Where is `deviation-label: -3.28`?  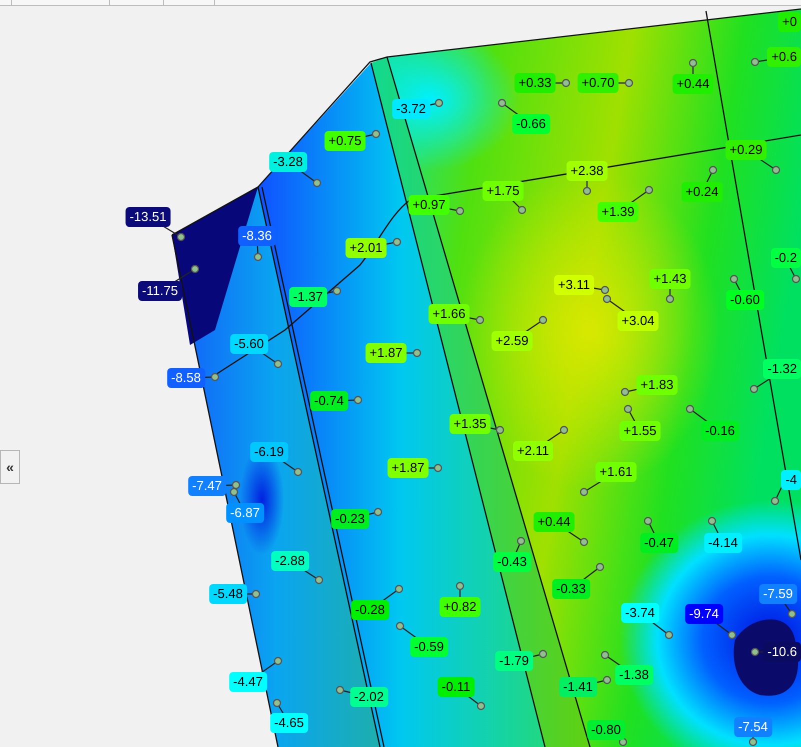 deviation-label: -3.28 is located at coordinates (288, 162).